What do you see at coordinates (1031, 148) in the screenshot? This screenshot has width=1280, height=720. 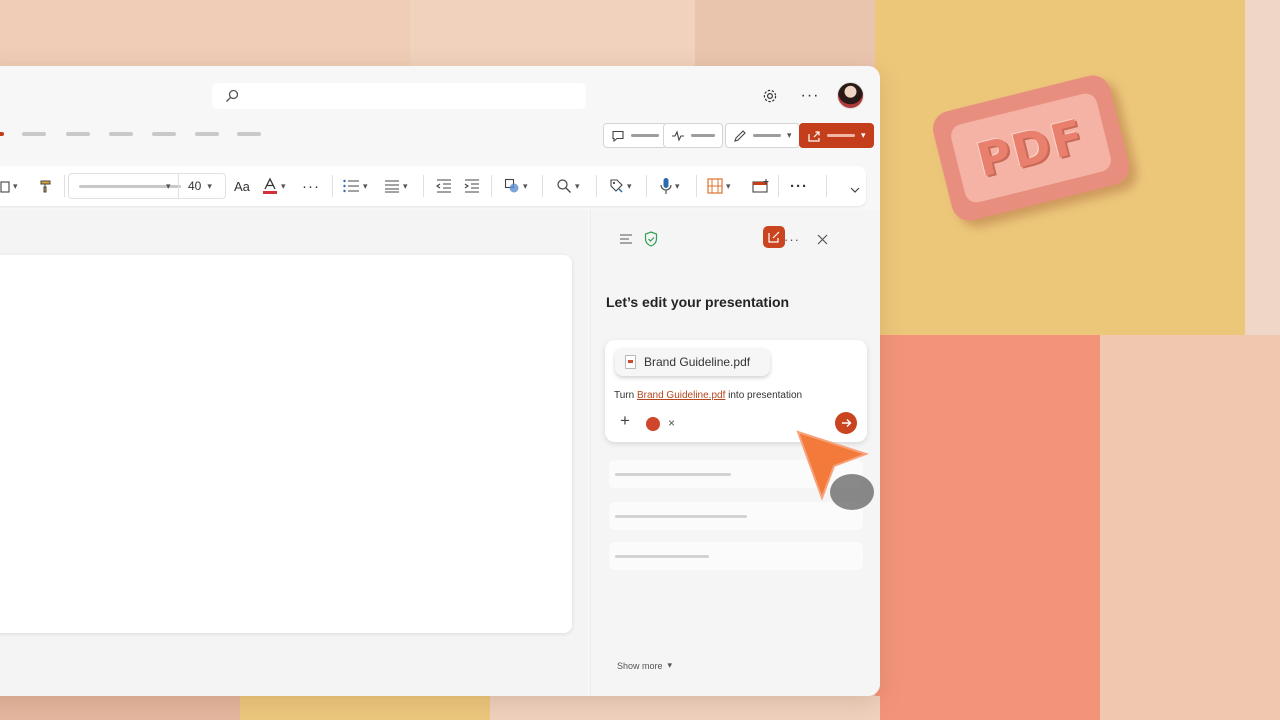 I see `pdf-badge-text: PDF` at bounding box center [1031, 148].